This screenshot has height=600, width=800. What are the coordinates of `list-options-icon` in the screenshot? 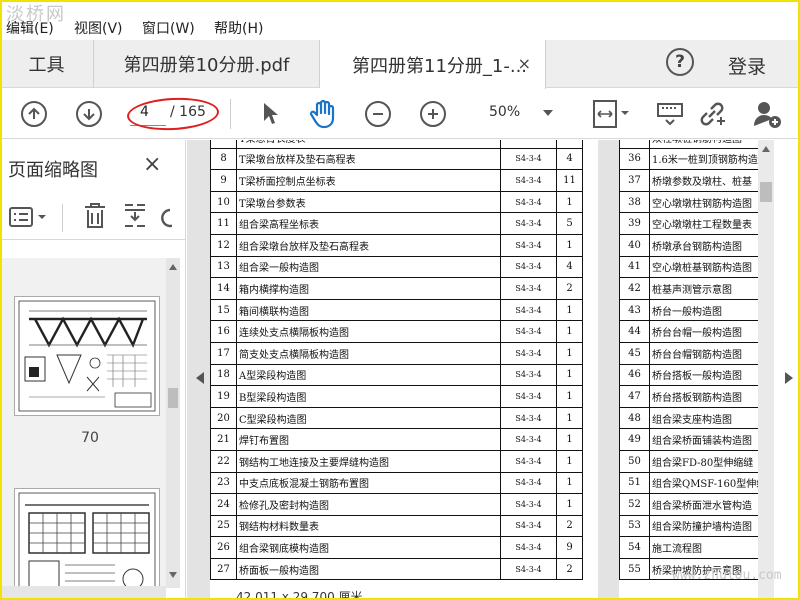 It's located at (27, 217).